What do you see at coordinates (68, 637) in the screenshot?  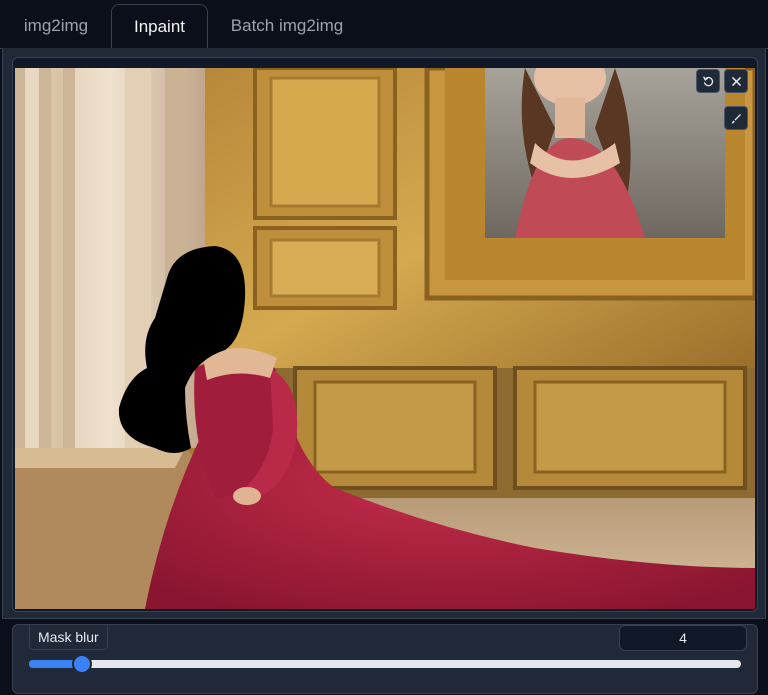 I see `mask-blur-label: Mask blur` at bounding box center [68, 637].